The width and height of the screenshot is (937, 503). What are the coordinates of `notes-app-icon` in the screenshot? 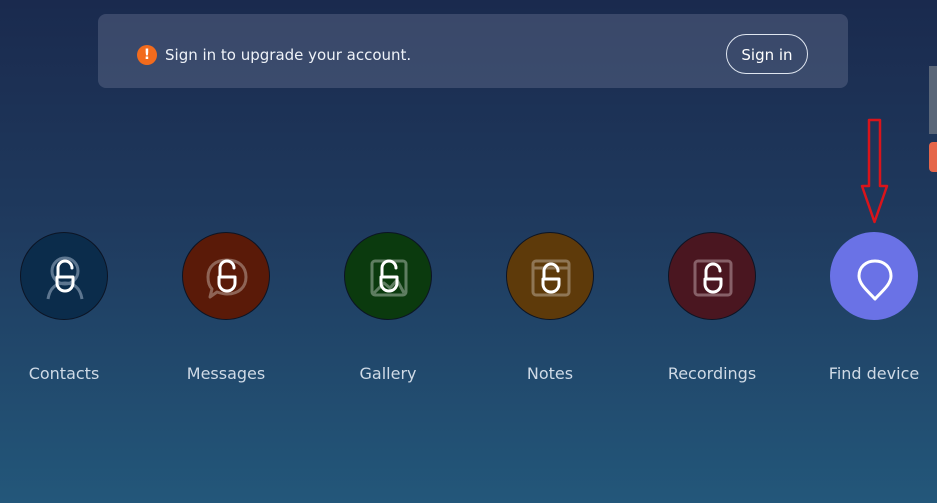 It's located at (550, 276).